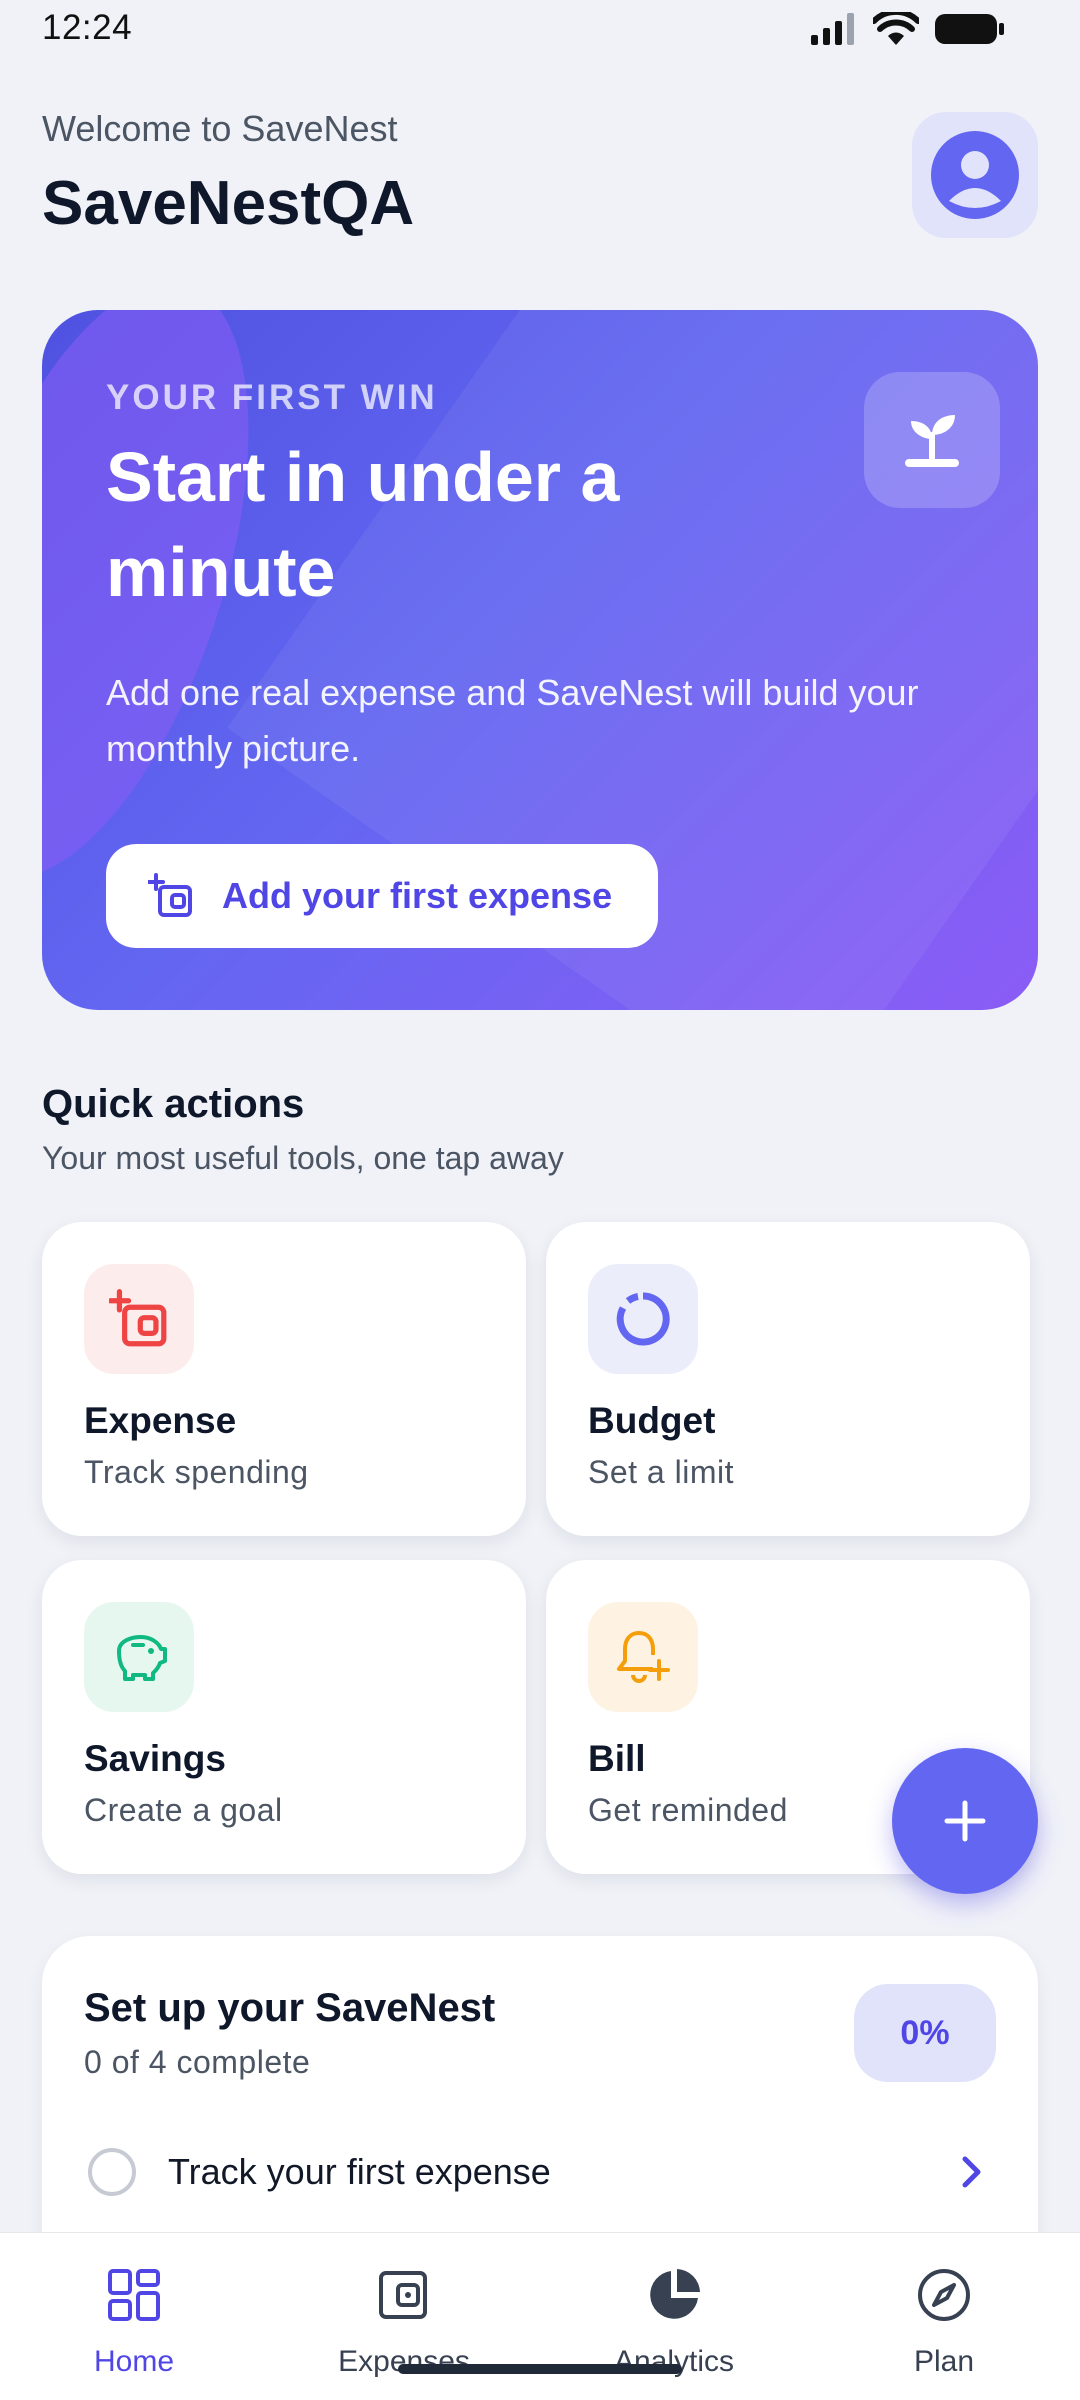 The height and width of the screenshot is (2400, 1080). What do you see at coordinates (832, 29) in the screenshot?
I see `signal-icon` at bounding box center [832, 29].